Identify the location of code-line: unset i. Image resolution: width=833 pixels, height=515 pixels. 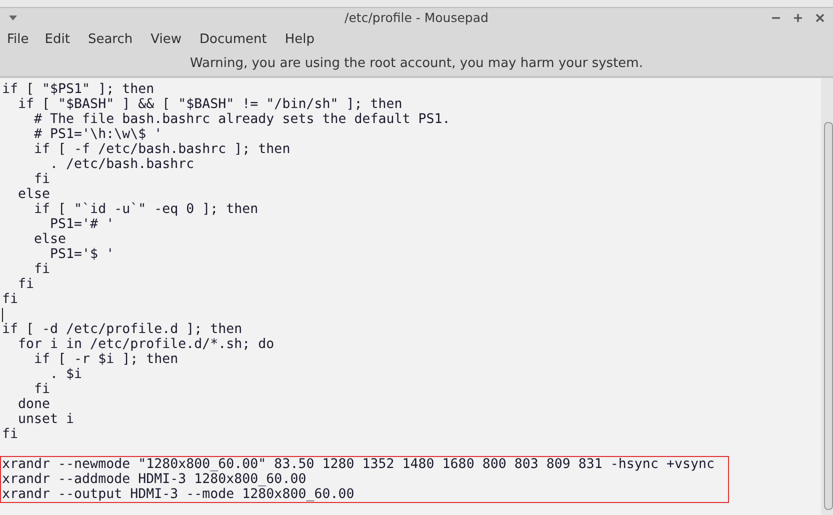
(47, 419).